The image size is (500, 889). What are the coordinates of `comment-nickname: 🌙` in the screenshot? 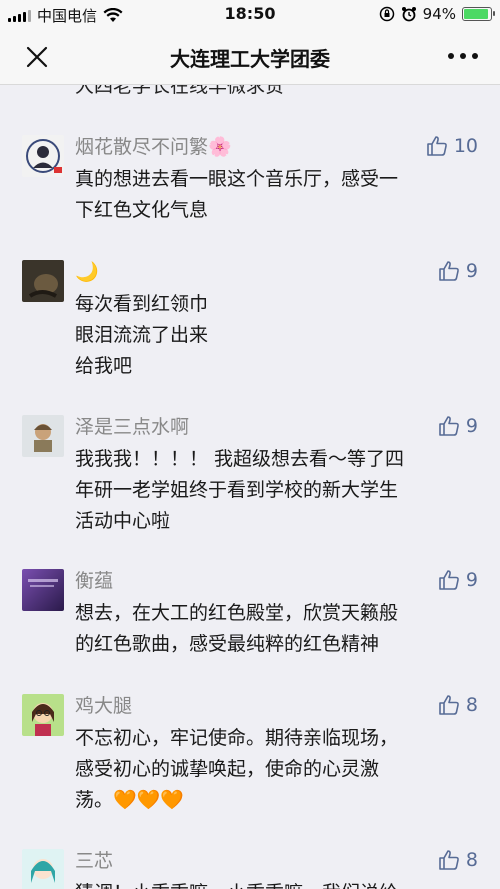 It's located at (87, 272).